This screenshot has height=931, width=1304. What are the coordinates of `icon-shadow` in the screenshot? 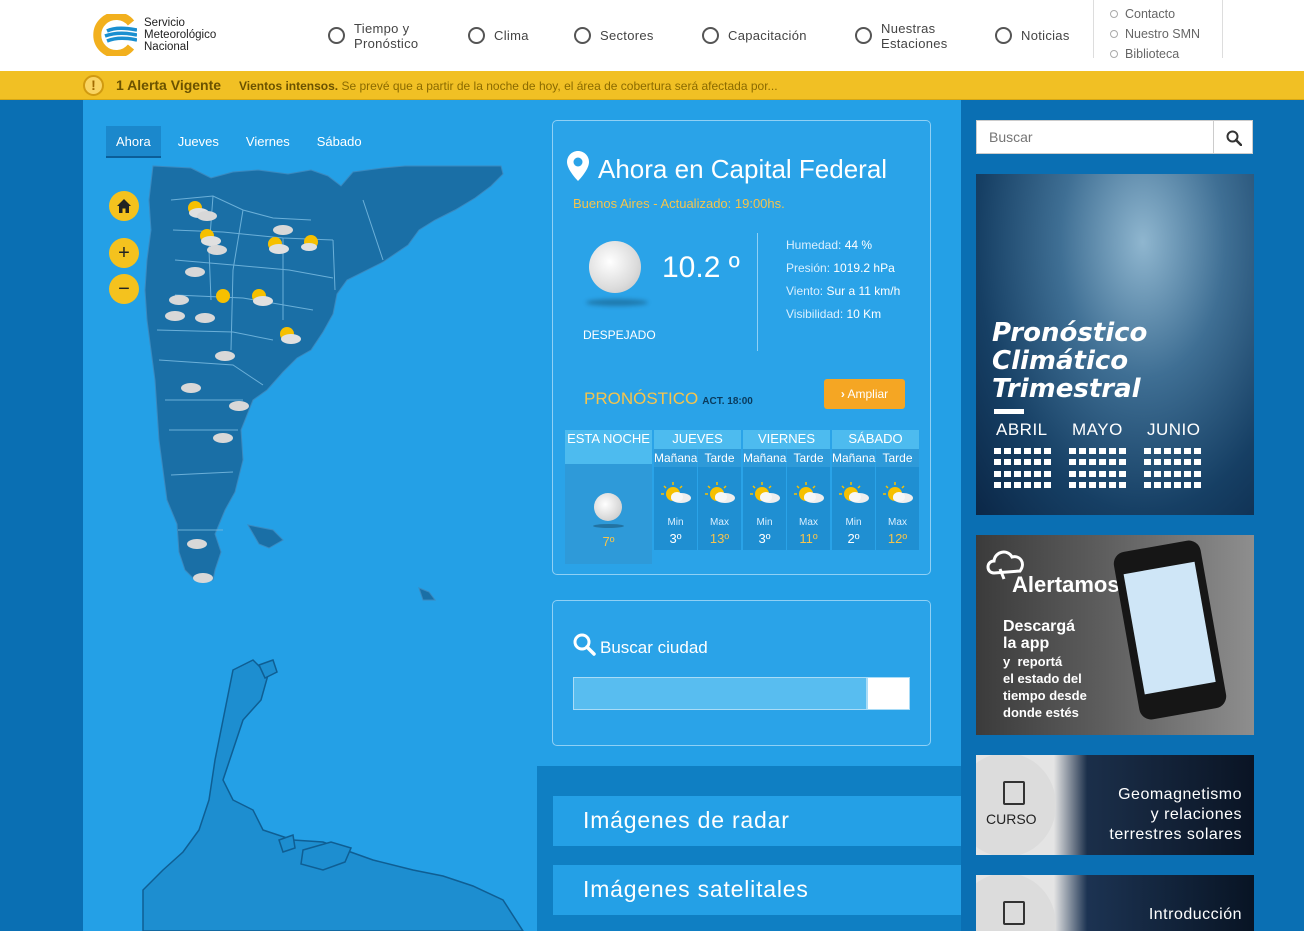 It's located at (617, 302).